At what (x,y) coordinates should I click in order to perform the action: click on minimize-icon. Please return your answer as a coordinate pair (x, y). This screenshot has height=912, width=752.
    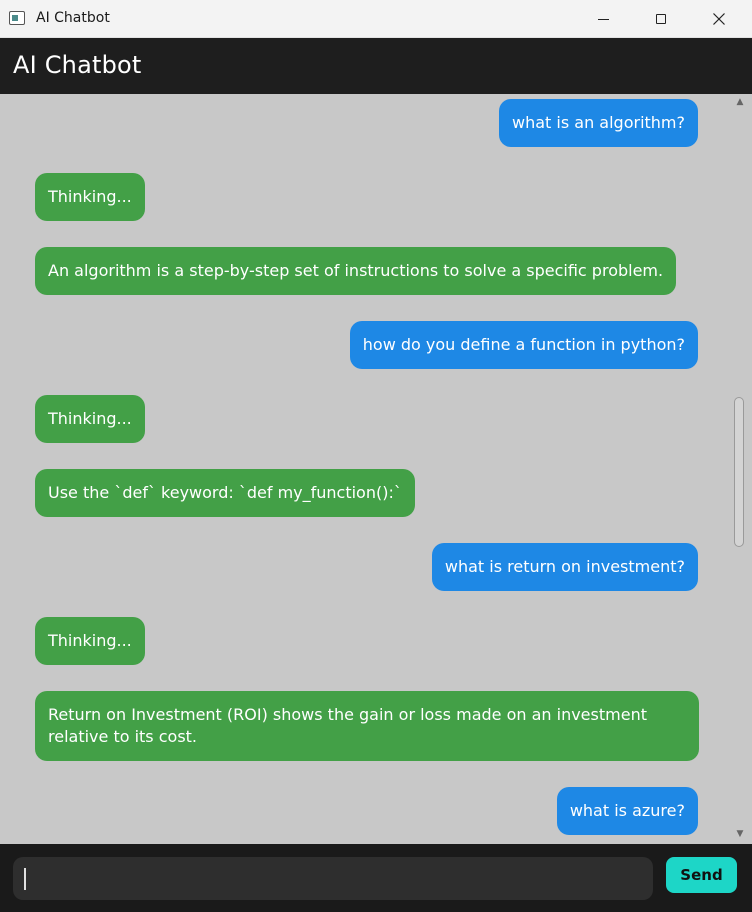
    Looking at the image, I should click on (603, 19).